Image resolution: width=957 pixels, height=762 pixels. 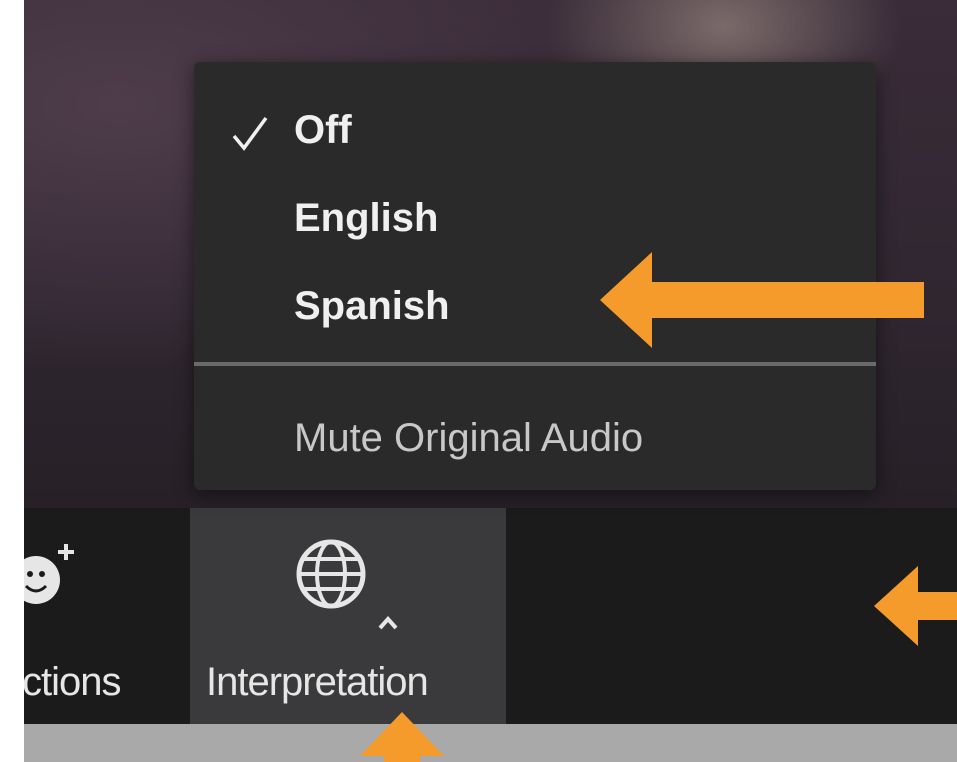 I want to click on interpretation-label: Interpretation, so click(x=317, y=682).